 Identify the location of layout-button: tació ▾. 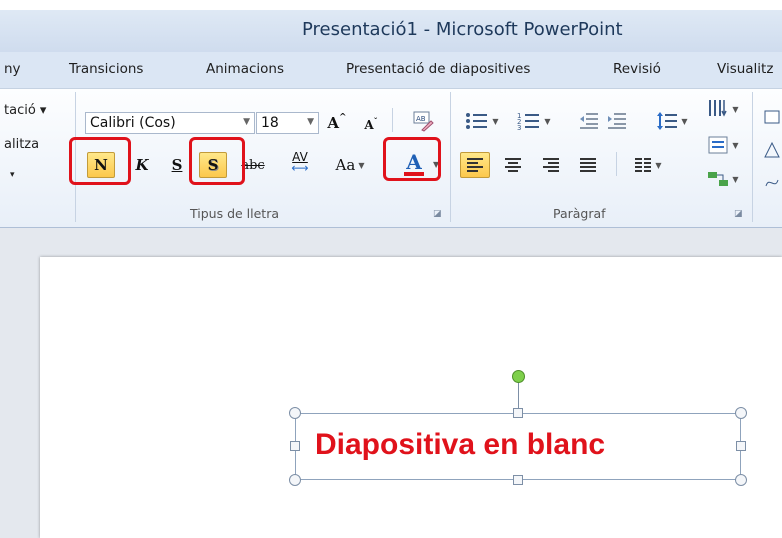
(25, 110).